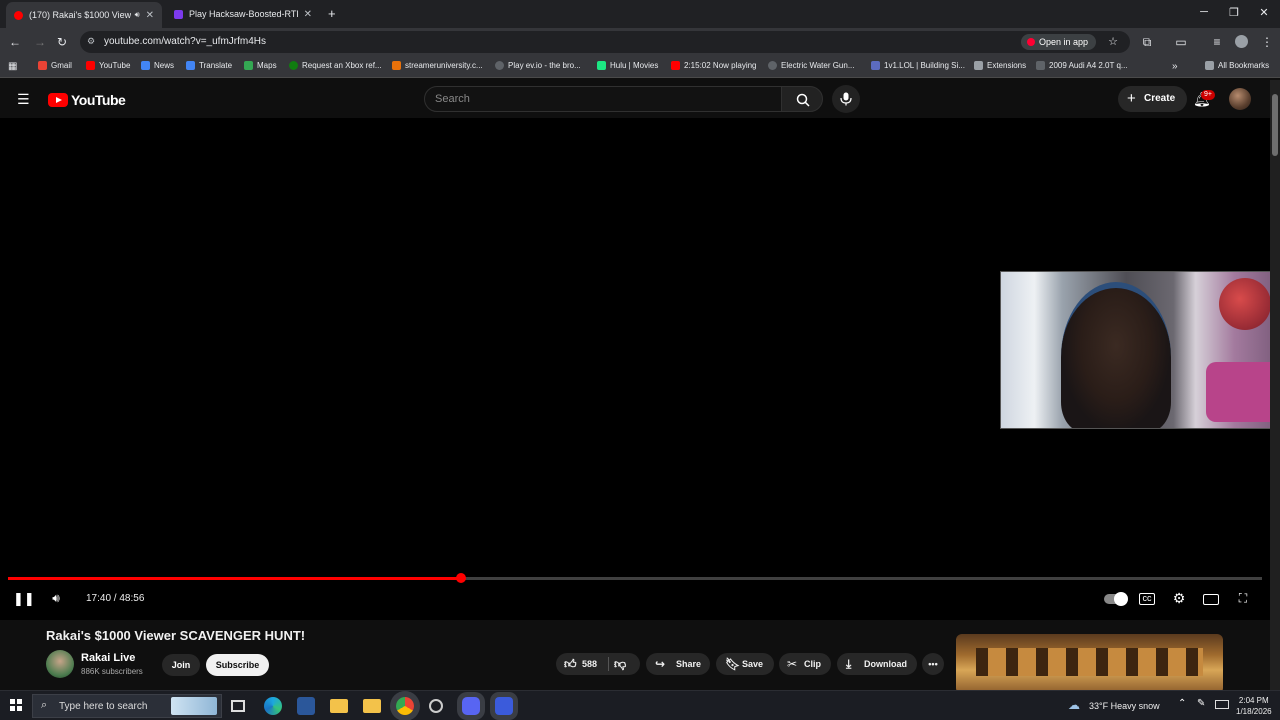 This screenshot has width=1280, height=720. Describe the element at coordinates (626, 664) in the screenshot. I see `dislike-button: 👎︎` at that location.